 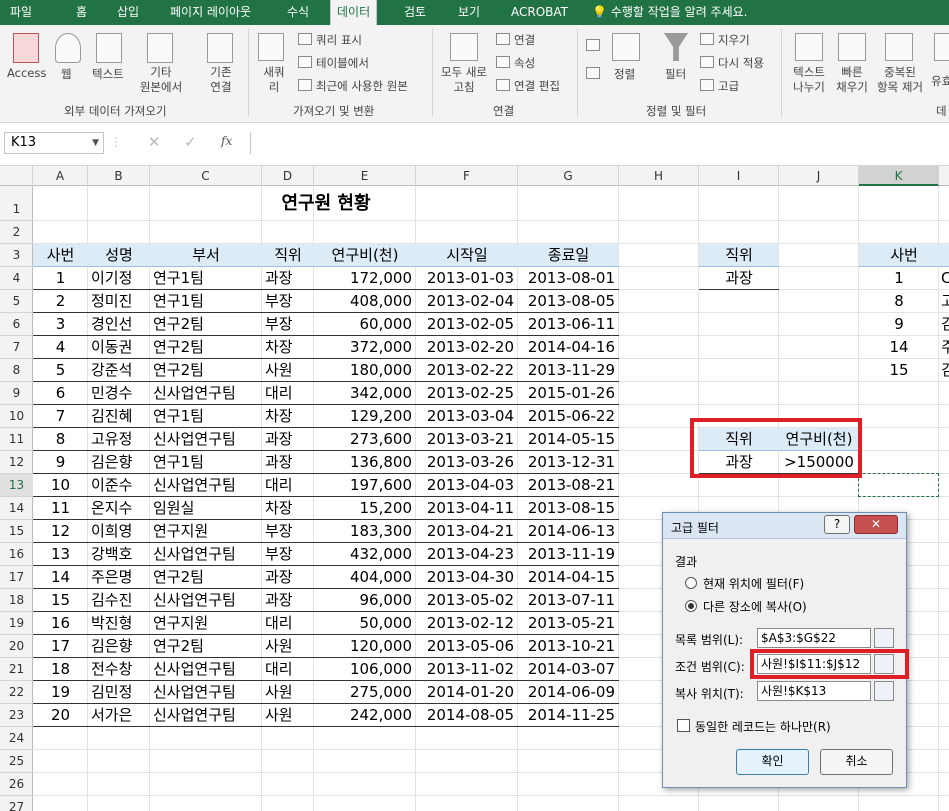 What do you see at coordinates (108, 74) in the screenshot?
I see `text-button: 텍스트` at bounding box center [108, 74].